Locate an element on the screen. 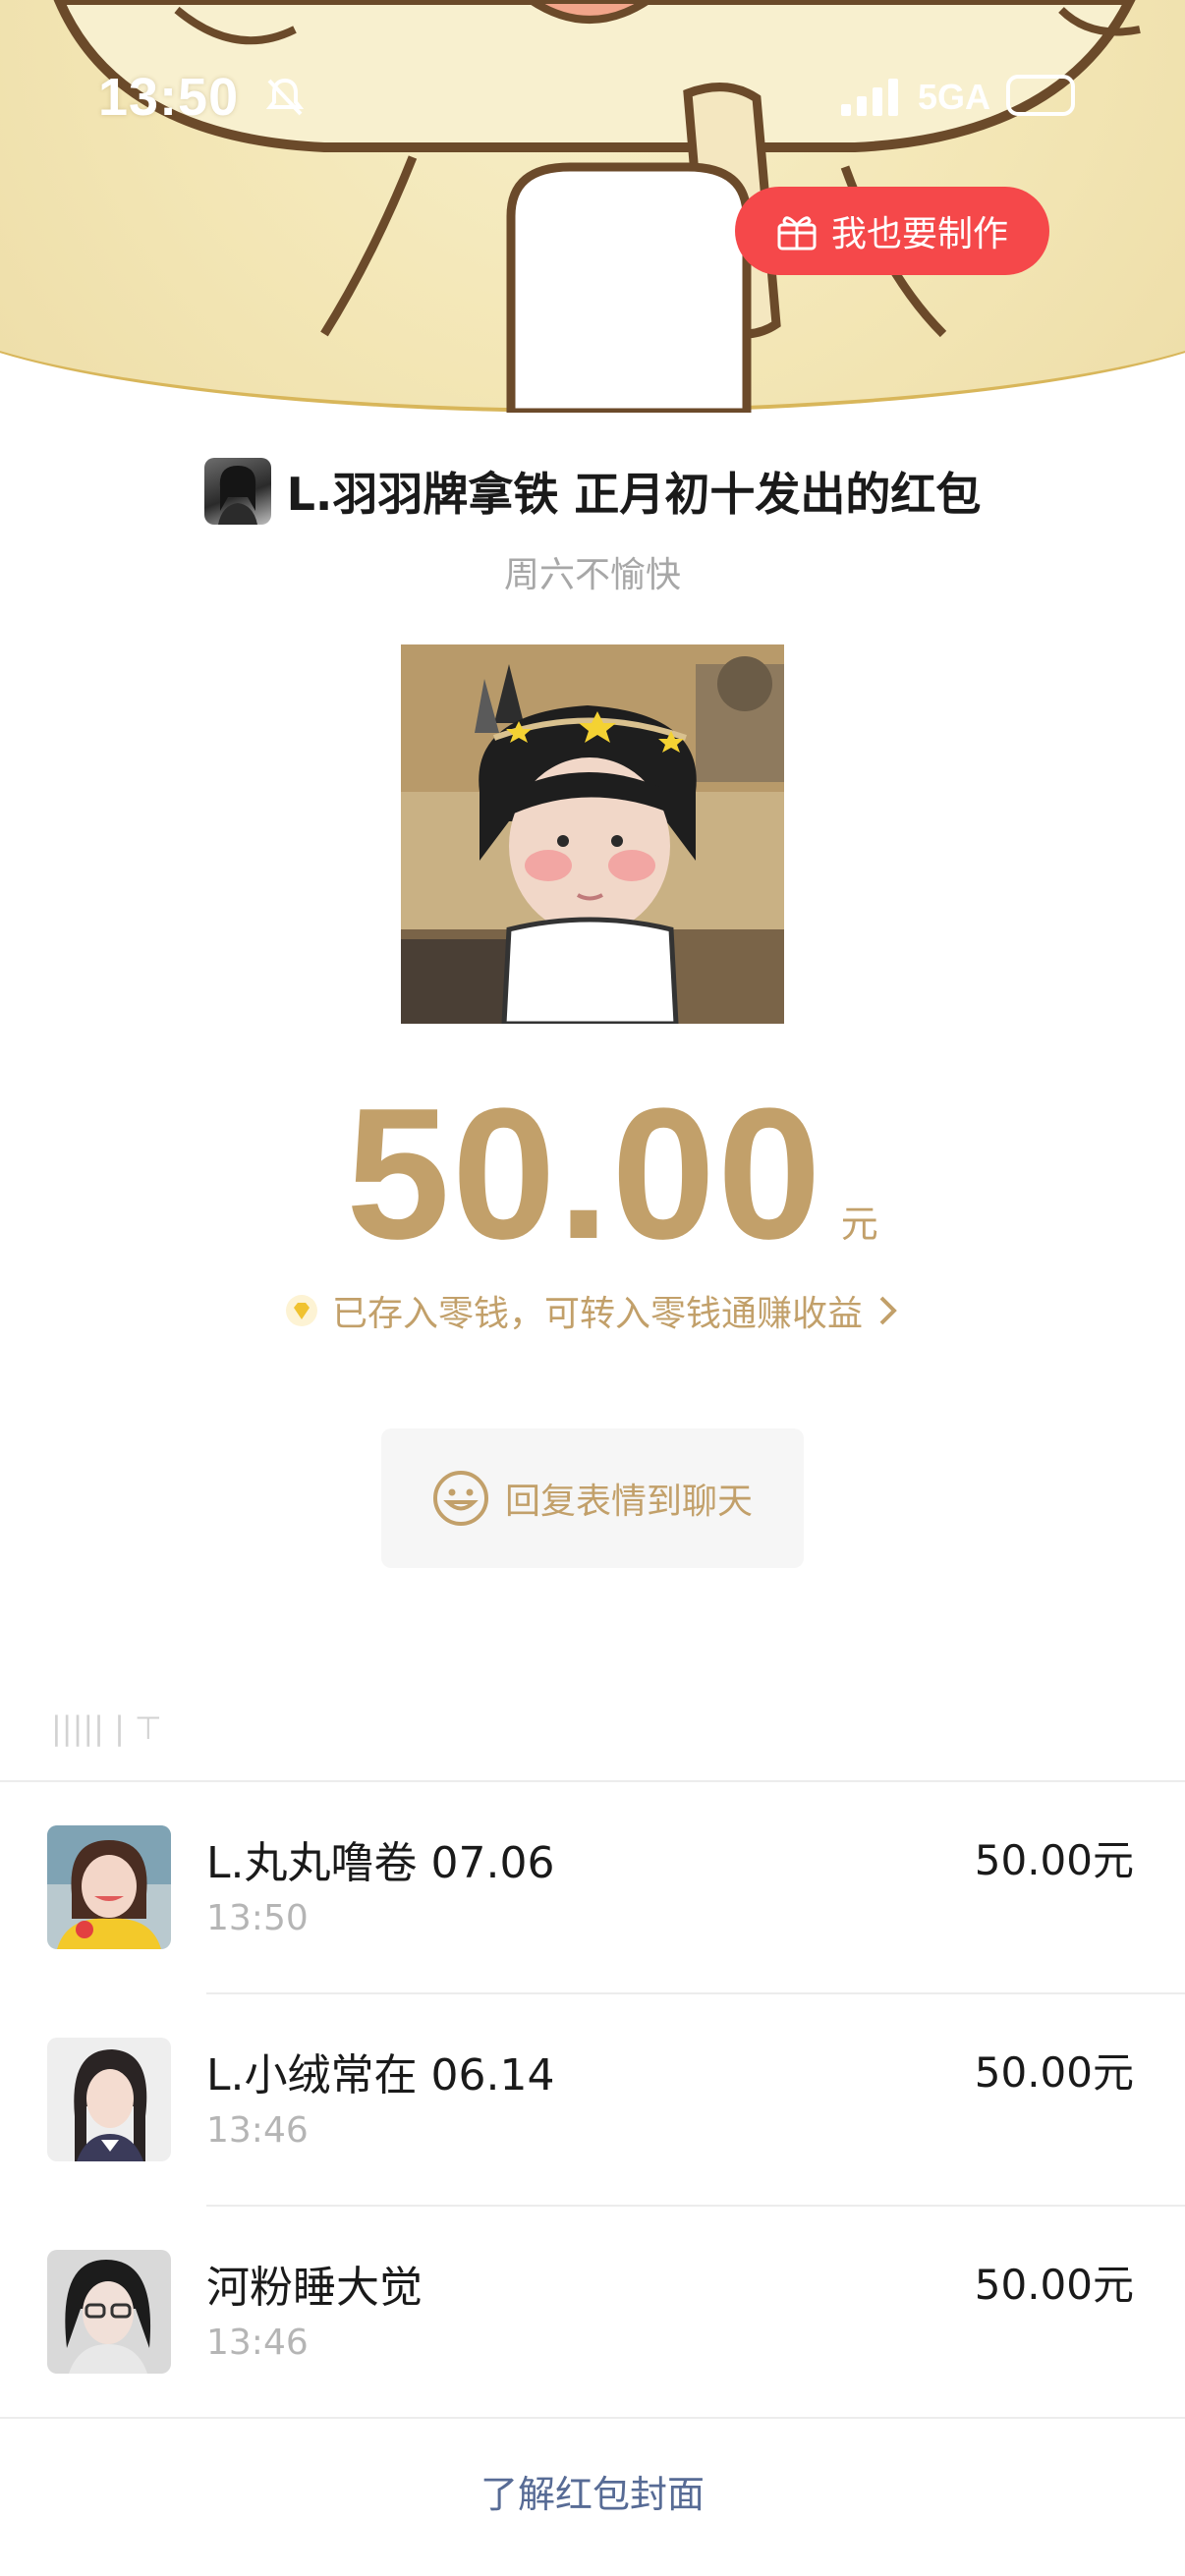  reply-sticker-button: 回复表情到聊天 is located at coordinates (592, 1498).